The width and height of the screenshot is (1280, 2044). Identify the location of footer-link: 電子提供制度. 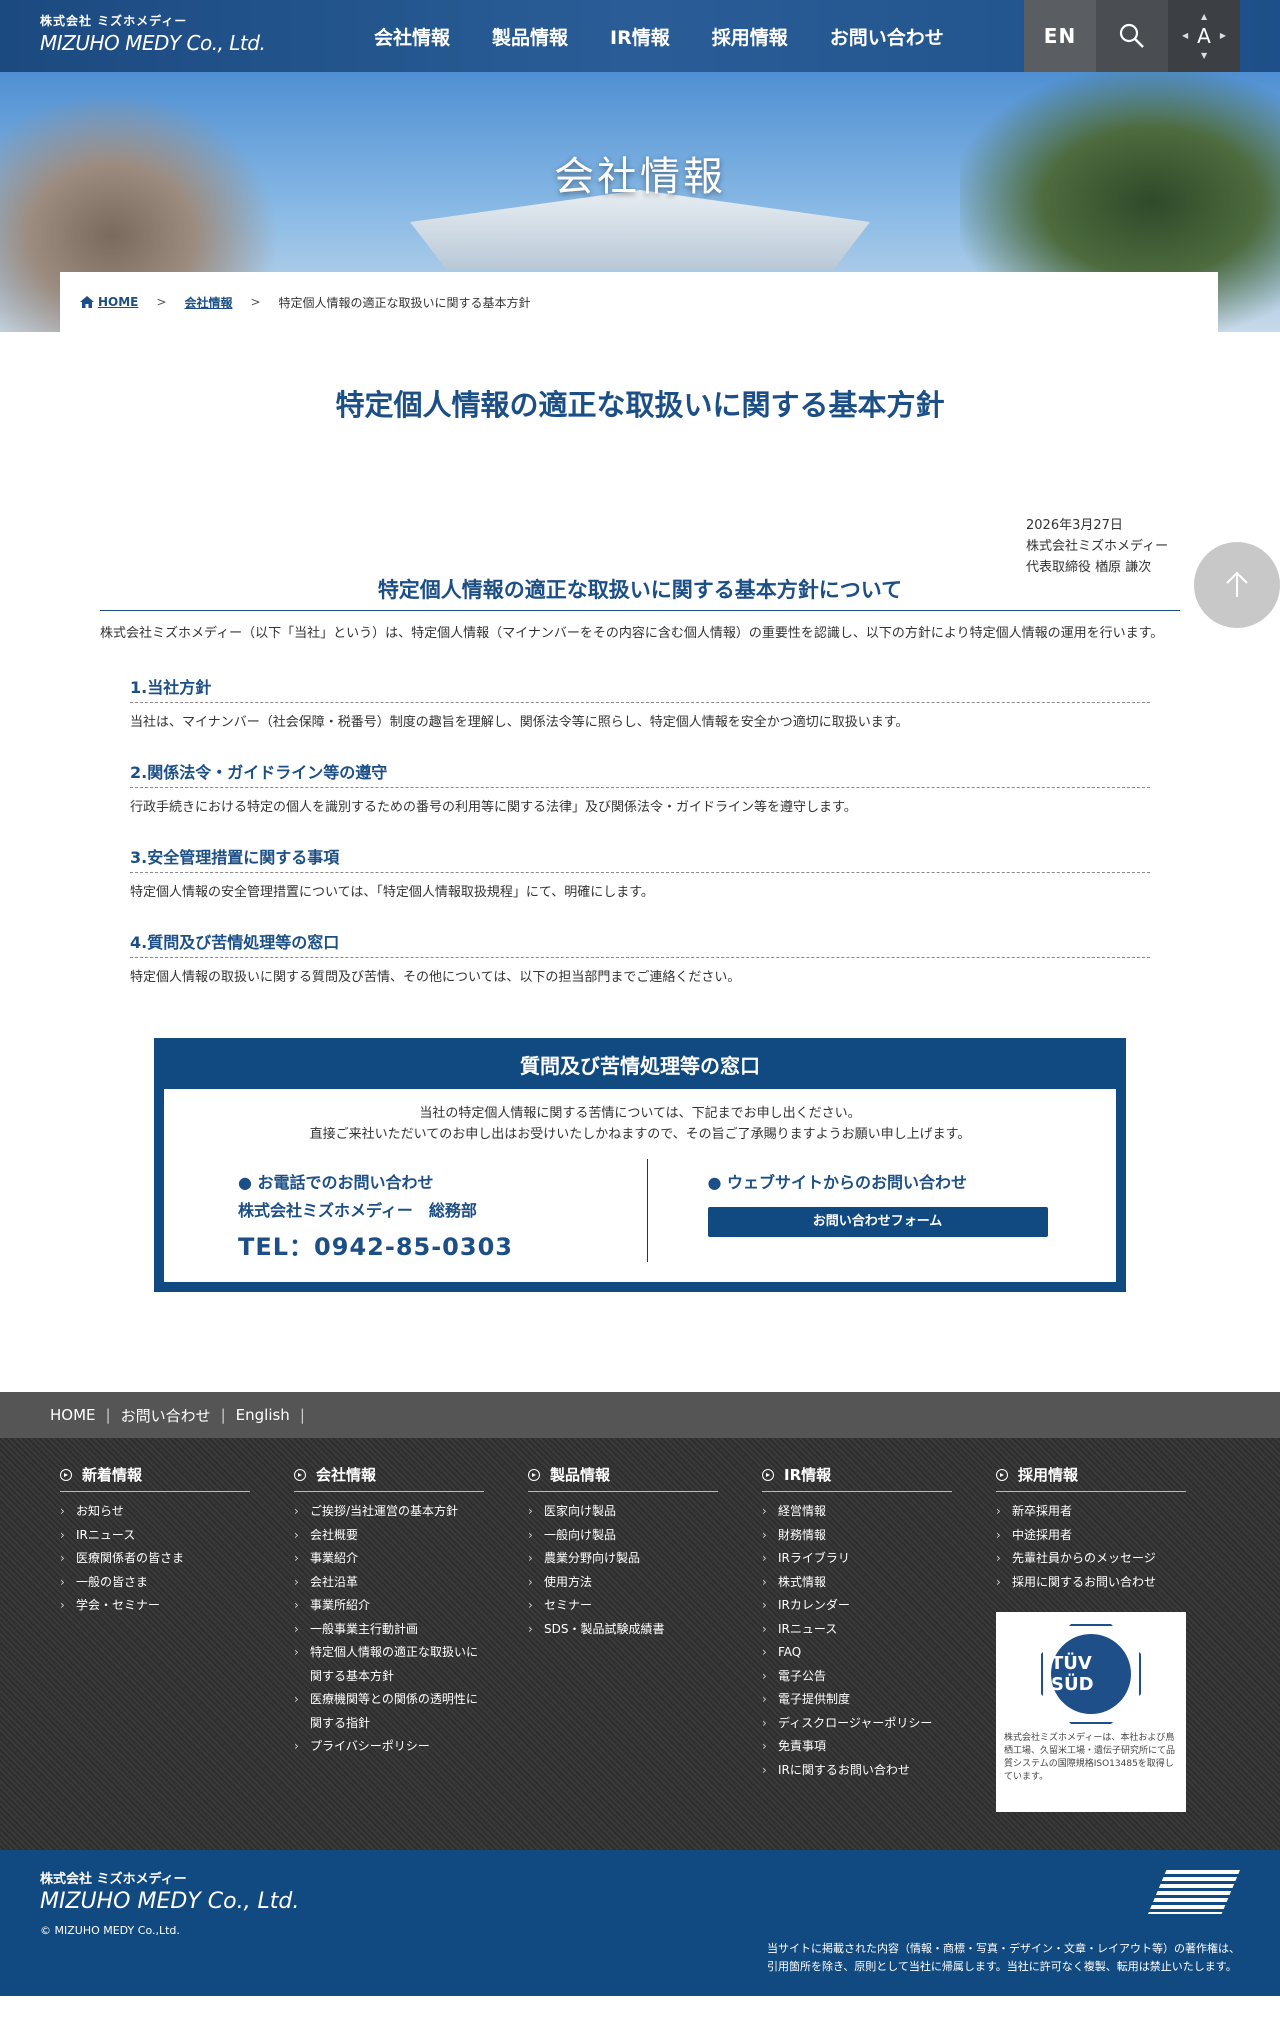
(879, 1700).